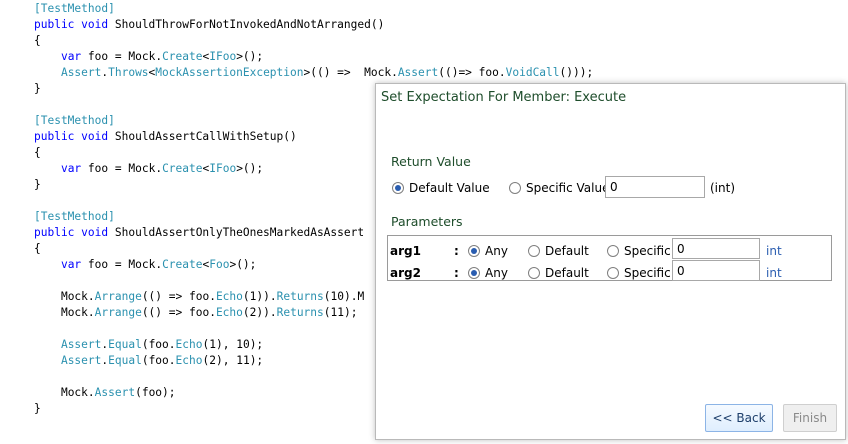 The height and width of the screenshot is (444, 848). Describe the element at coordinates (739, 418) in the screenshot. I see `back-button: << Back` at that location.